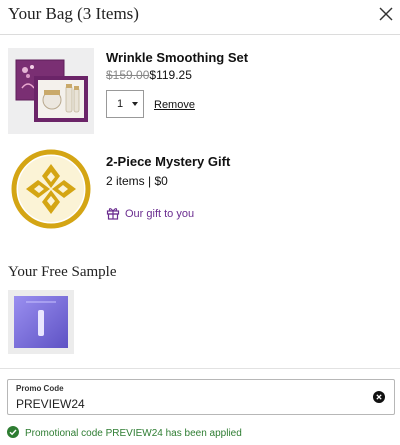 This screenshot has width=400, height=445. What do you see at coordinates (379, 397) in the screenshot?
I see `clear-circle-icon` at bounding box center [379, 397].